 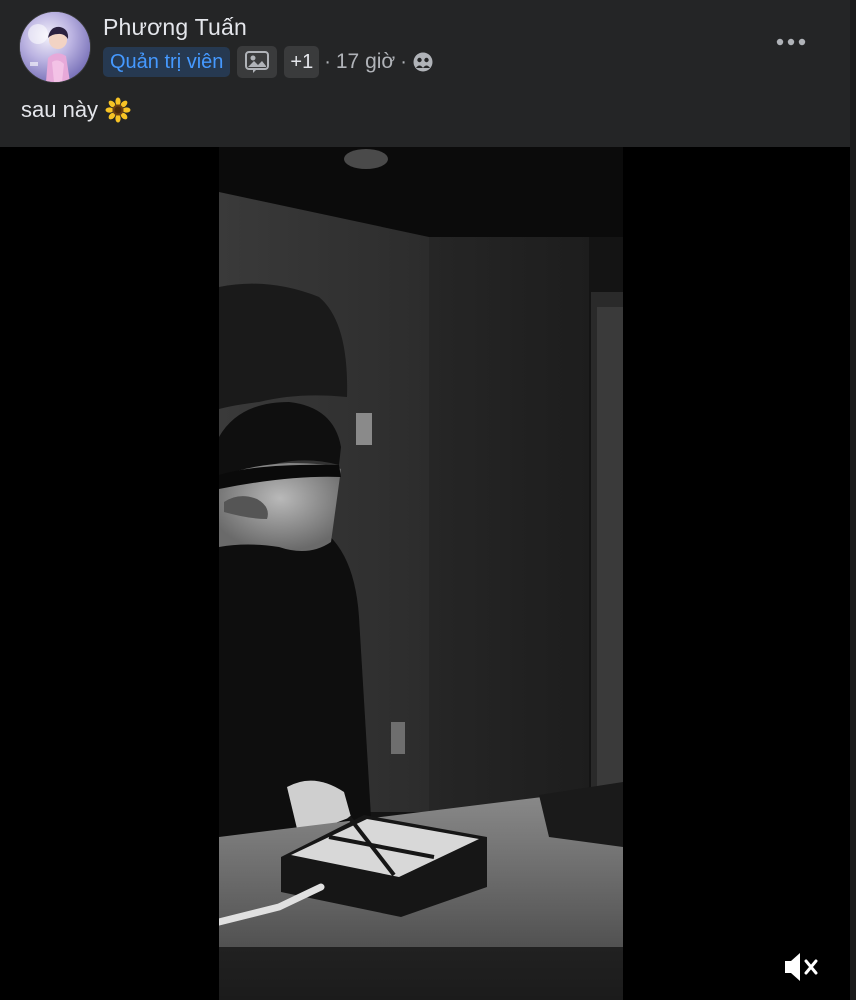 What do you see at coordinates (60, 109) in the screenshot?
I see `post-text-content: sau này` at bounding box center [60, 109].